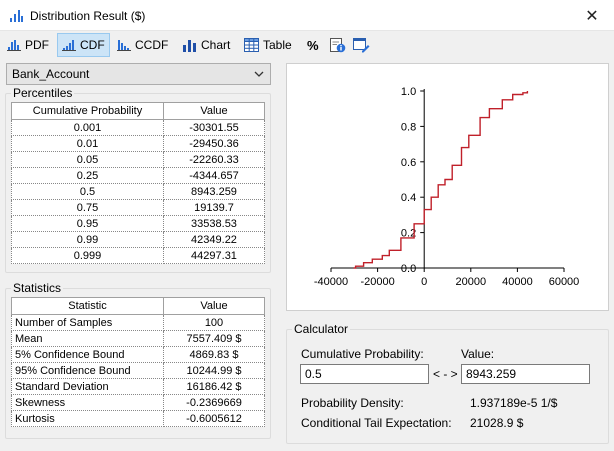 This screenshot has width=614, height=451. I want to click on percentile-row-value: -22260.33, so click(214, 159).